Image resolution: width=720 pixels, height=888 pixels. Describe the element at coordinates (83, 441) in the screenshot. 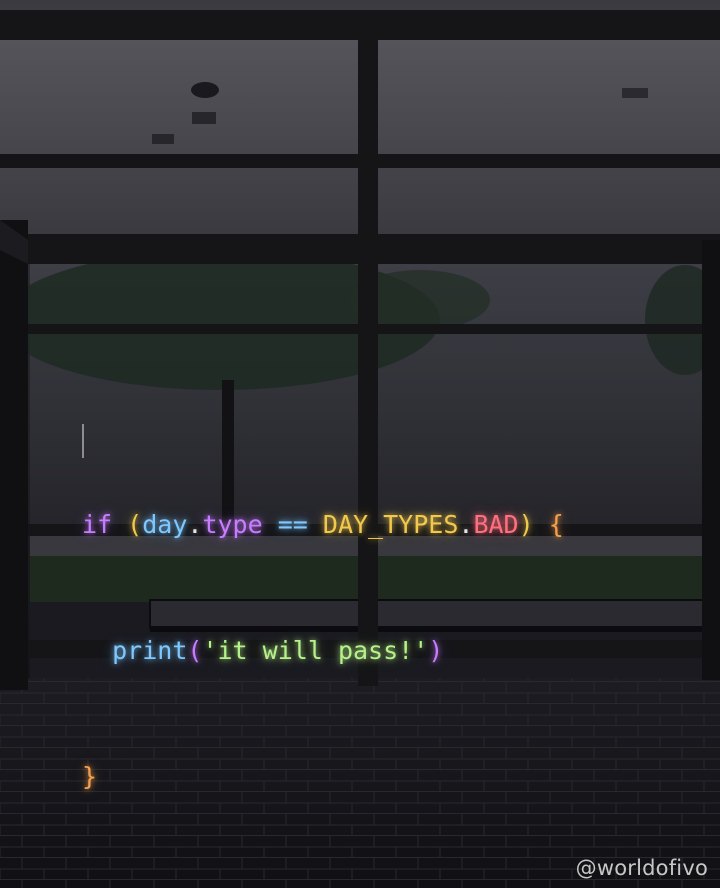

I see `indent-guide` at that location.